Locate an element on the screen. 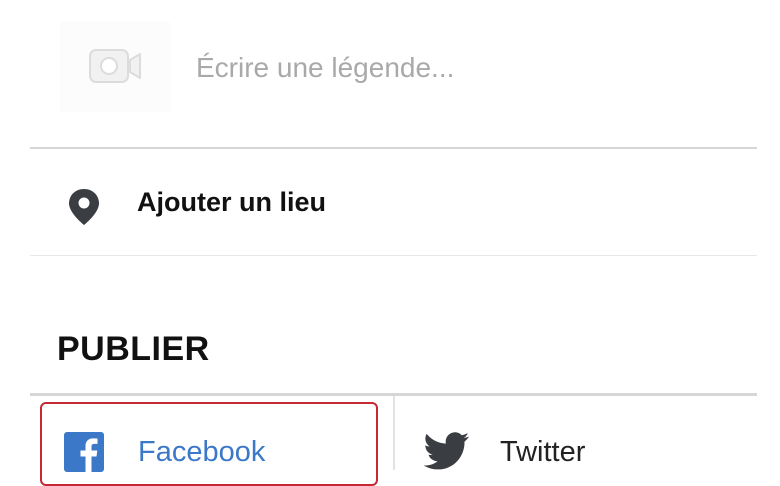 This screenshot has width=780, height=486. video-camera-icon is located at coordinates (115, 66).